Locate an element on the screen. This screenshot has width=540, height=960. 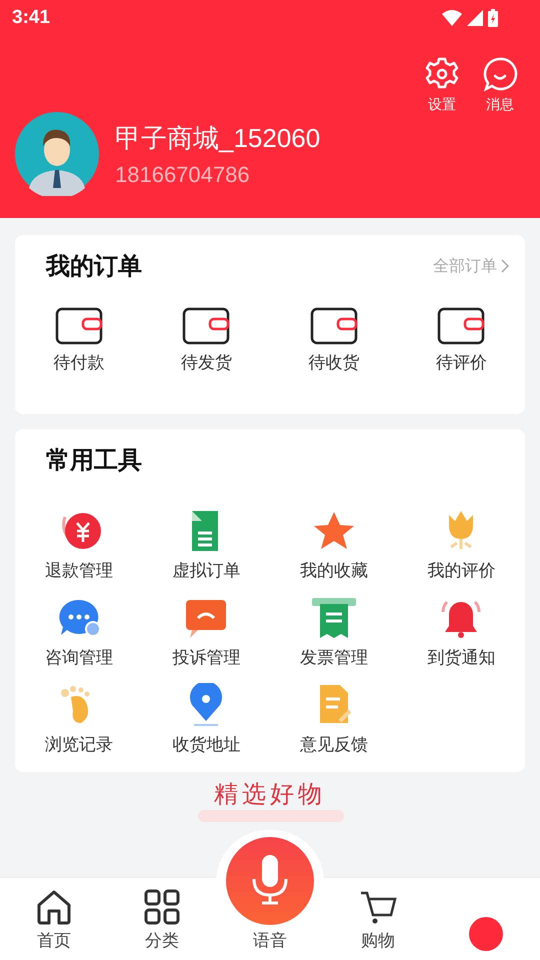
signal-icon is located at coordinates (475, 18).